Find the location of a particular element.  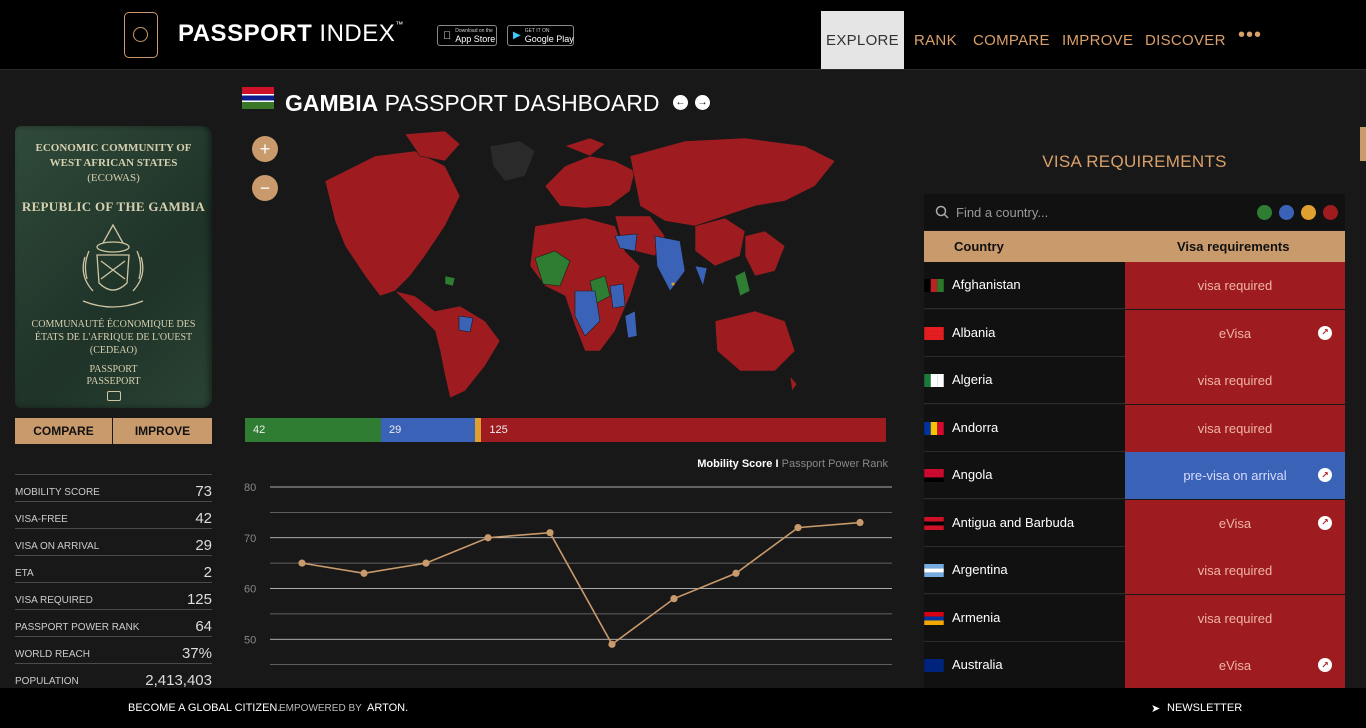

nav-improve: IMPROVE is located at coordinates (1097, 40).